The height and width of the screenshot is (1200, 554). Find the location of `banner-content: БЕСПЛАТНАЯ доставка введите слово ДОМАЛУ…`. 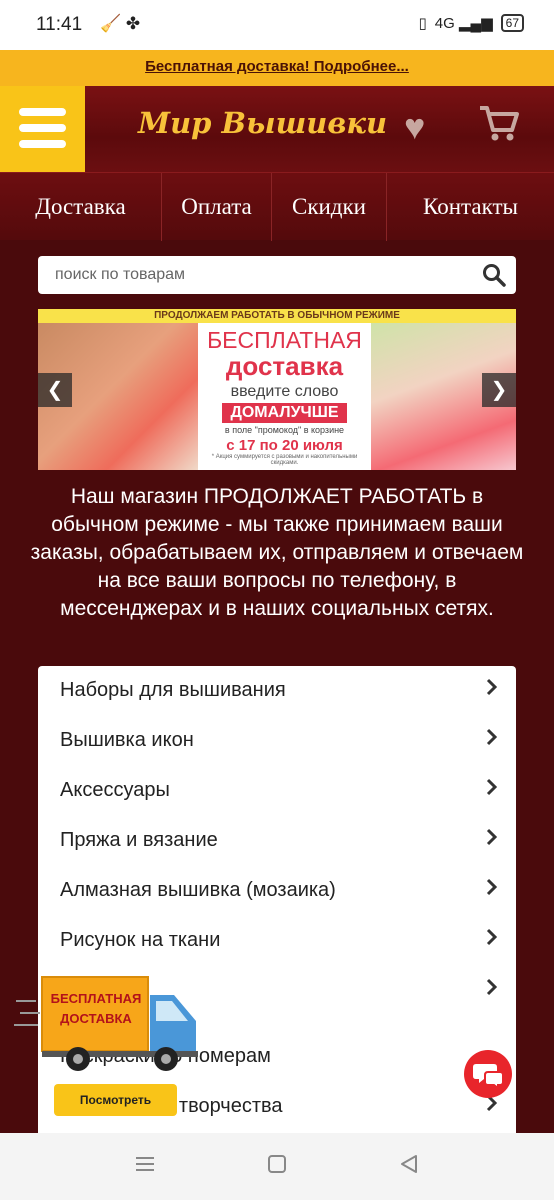

banner-content: БЕСПЛАТНАЯ доставка введите слово ДОМАЛУ… is located at coordinates (284, 396).